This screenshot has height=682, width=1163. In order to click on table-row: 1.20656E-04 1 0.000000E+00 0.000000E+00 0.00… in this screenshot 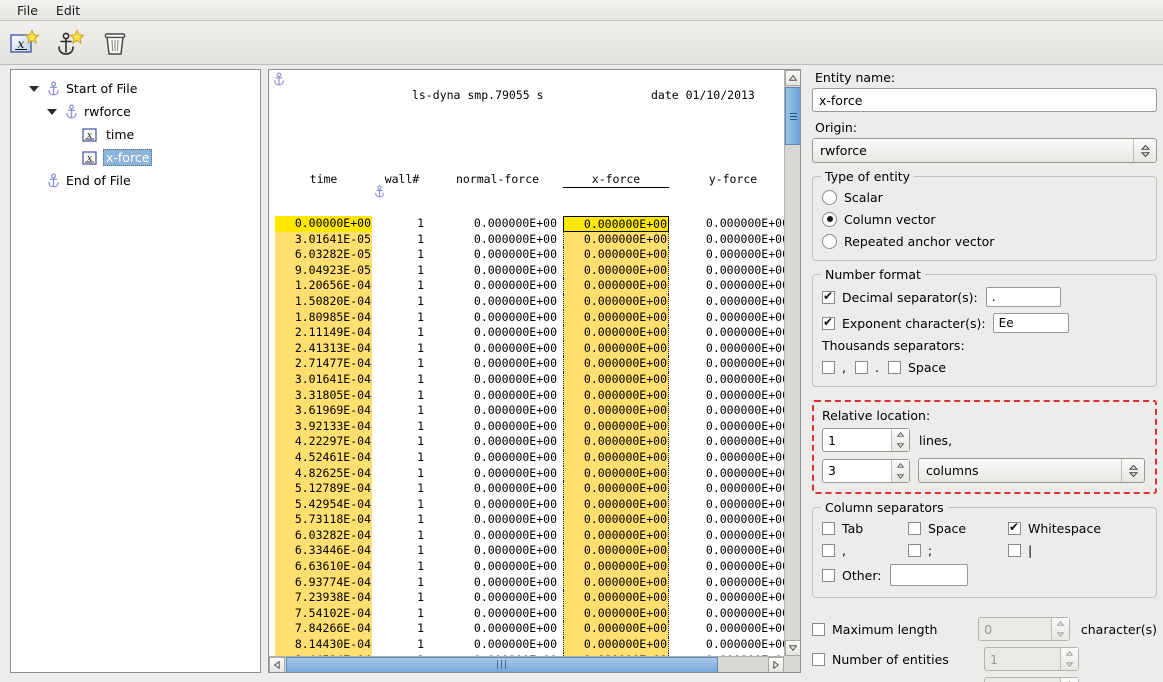, I will do `click(529, 286)`.